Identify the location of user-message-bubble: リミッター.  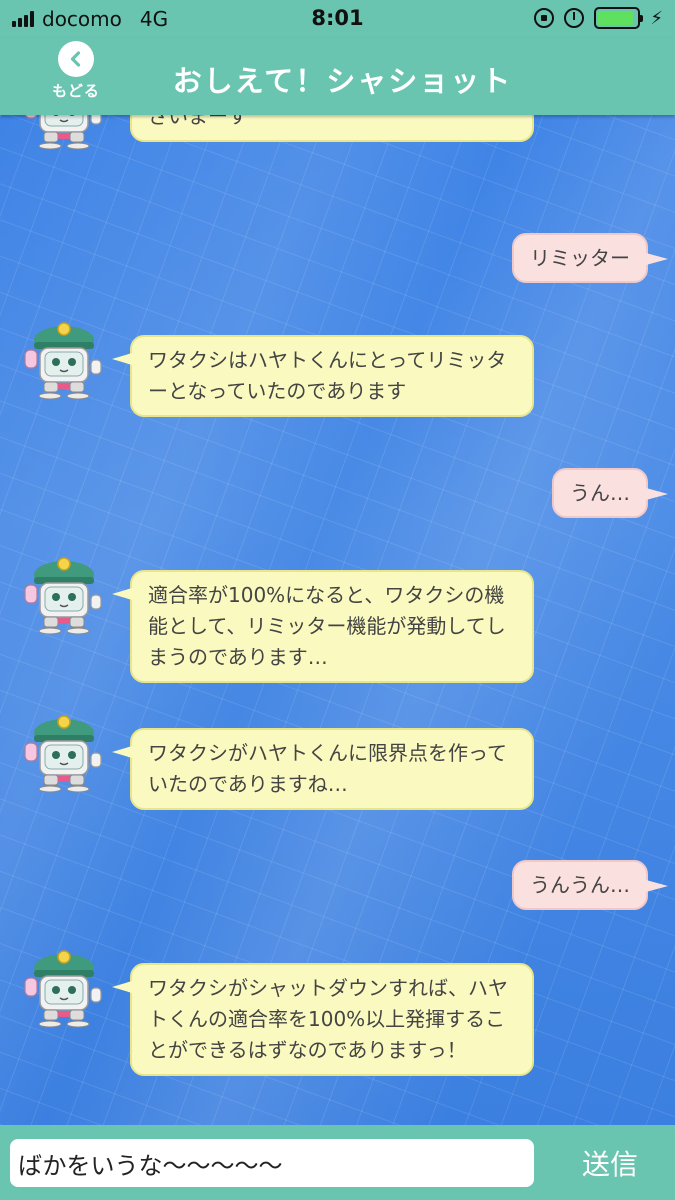
(590, 258).